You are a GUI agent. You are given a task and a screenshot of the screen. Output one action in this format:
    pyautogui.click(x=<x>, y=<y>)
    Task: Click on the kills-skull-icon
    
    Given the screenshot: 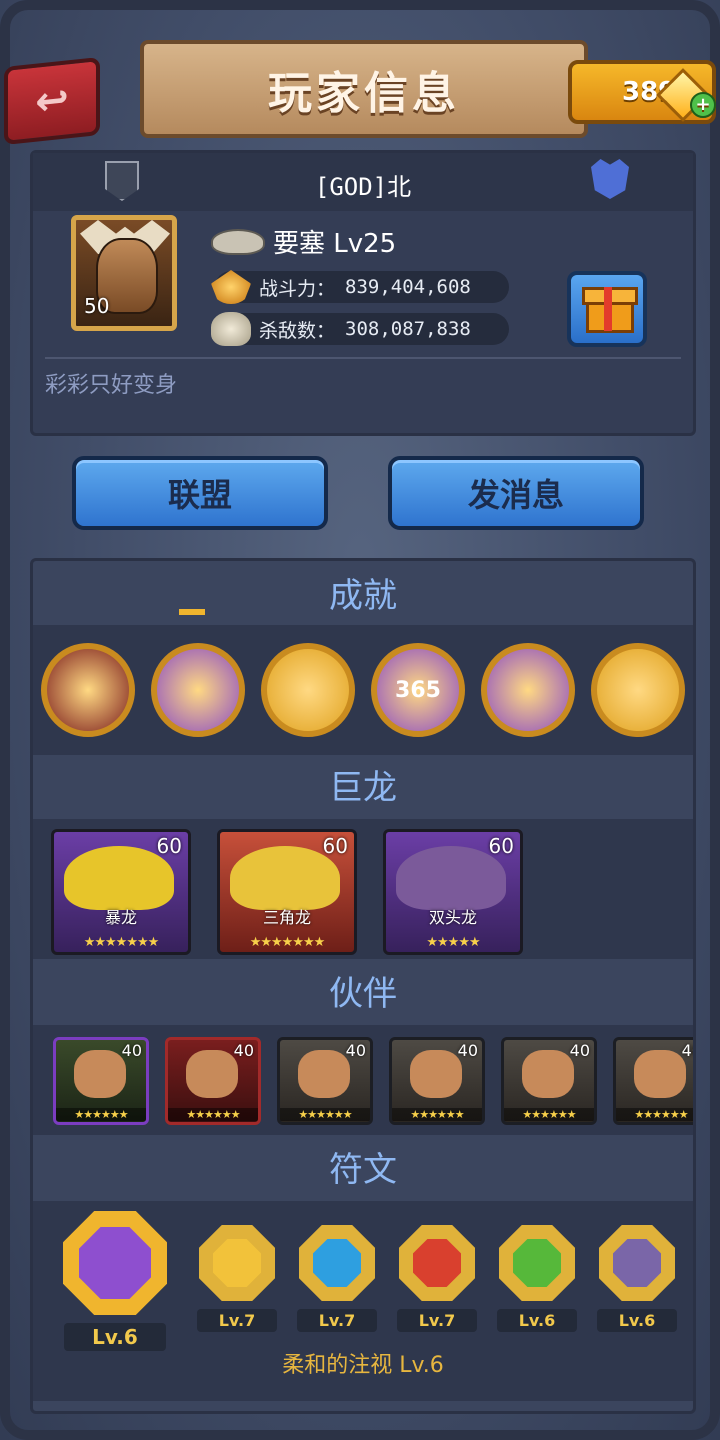 What is the action you would take?
    pyautogui.click(x=231, y=329)
    